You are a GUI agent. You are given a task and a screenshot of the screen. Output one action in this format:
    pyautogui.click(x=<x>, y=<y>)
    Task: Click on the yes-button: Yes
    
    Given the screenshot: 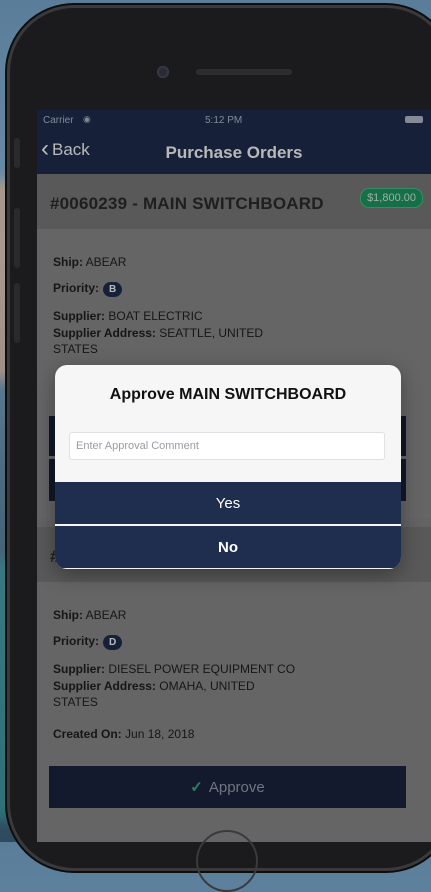 What is the action you would take?
    pyautogui.click(x=228, y=503)
    